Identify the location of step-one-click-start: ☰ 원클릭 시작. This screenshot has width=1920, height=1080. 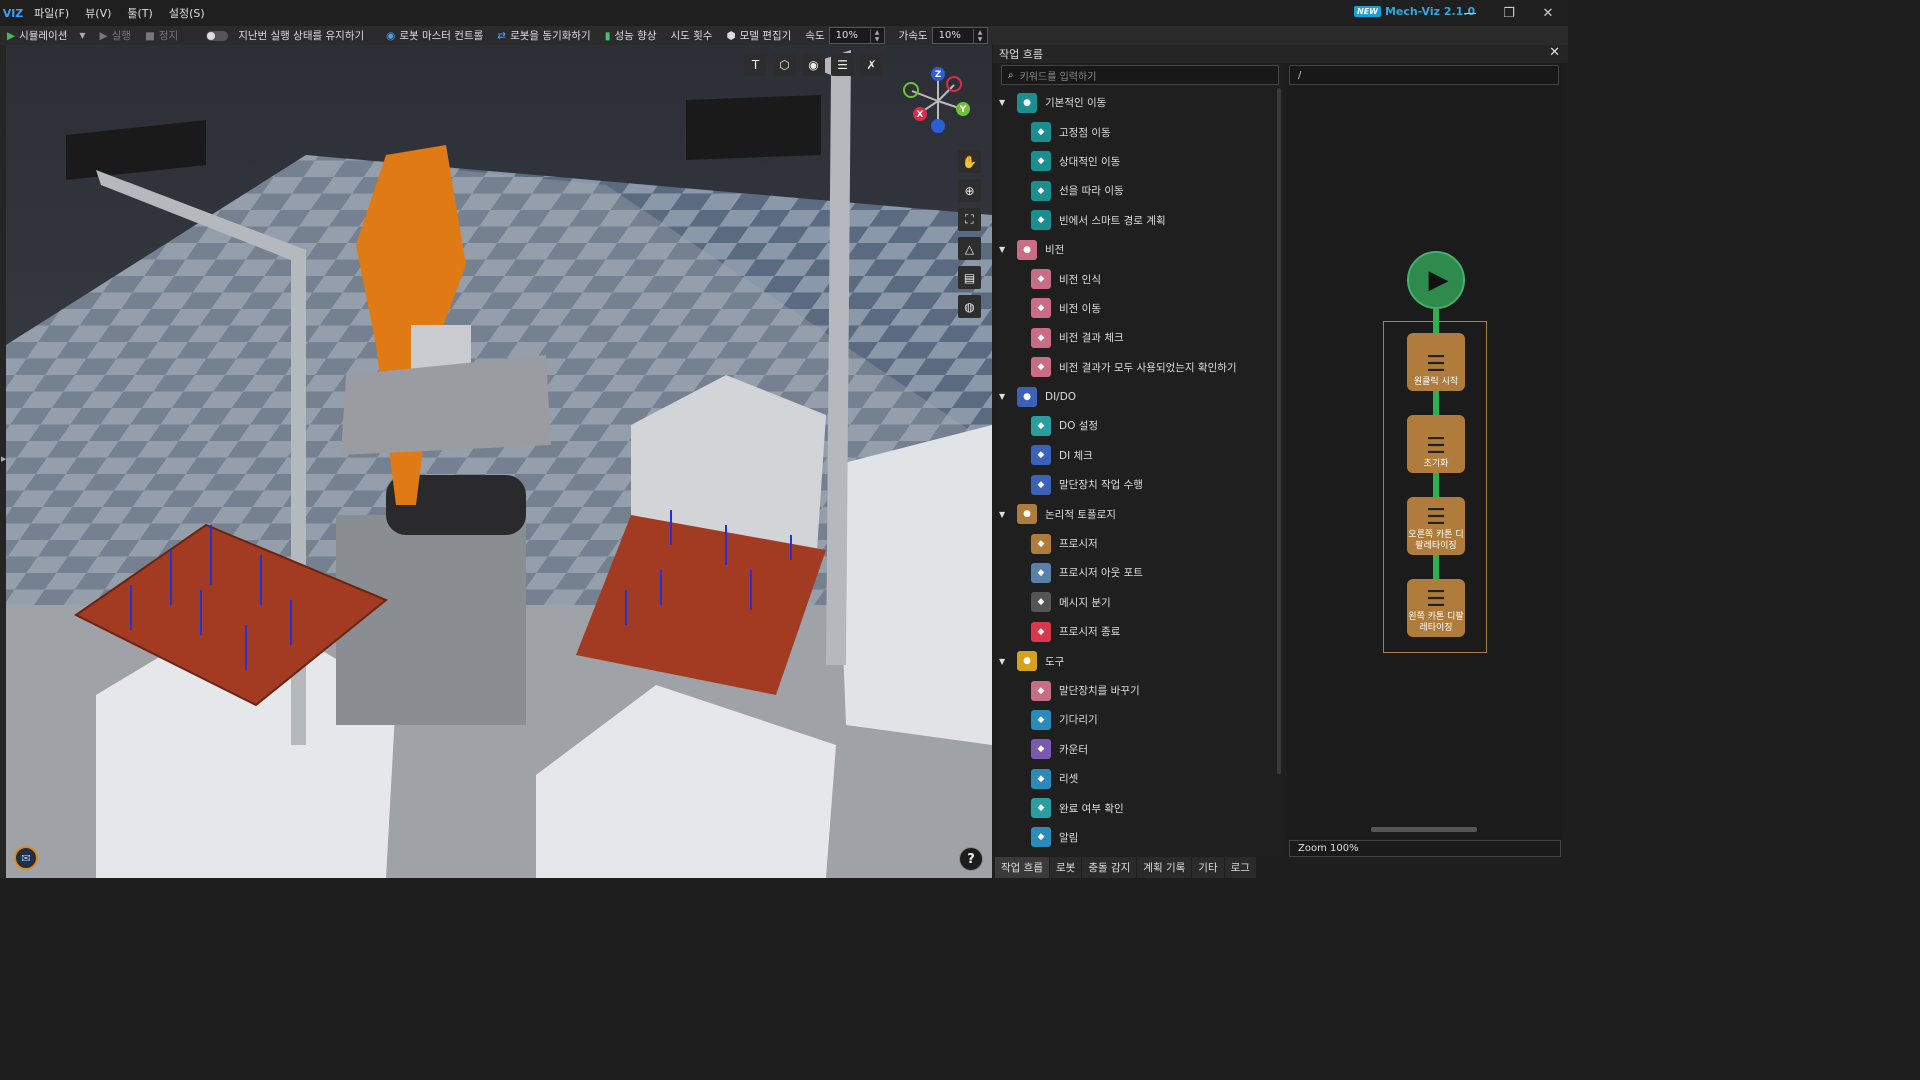
(1436, 362).